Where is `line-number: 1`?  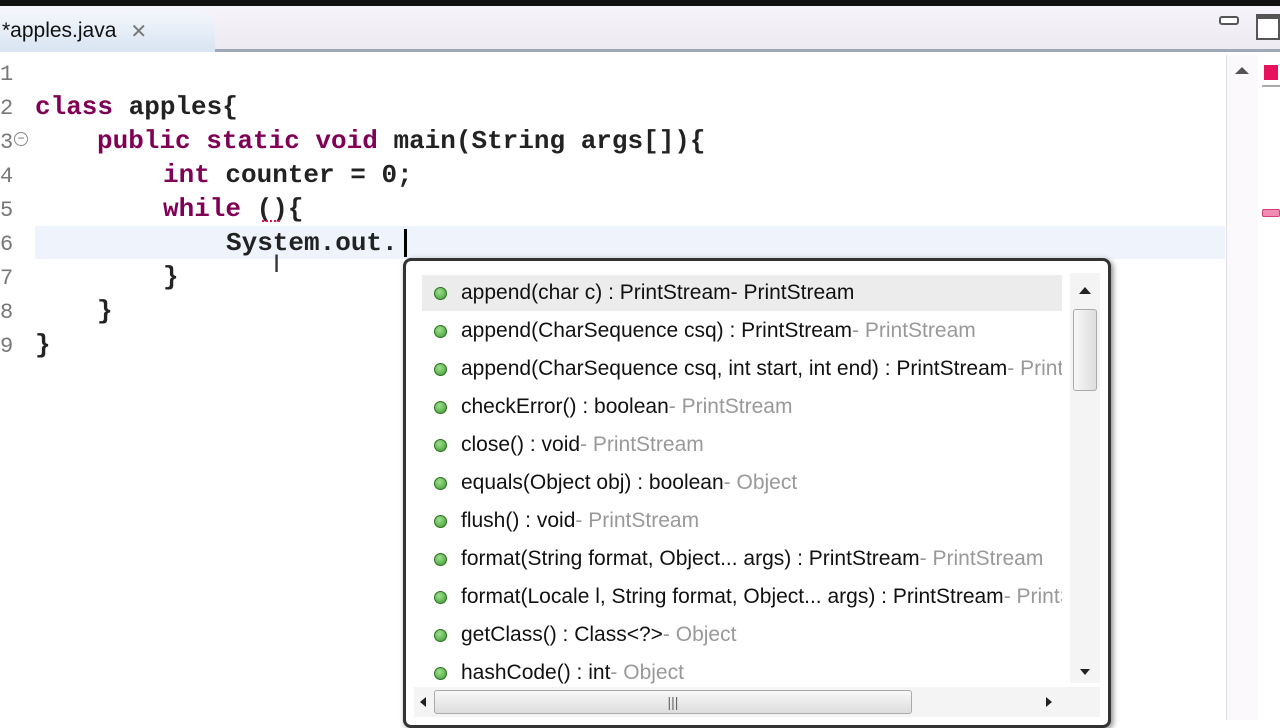 line-number: 1 is located at coordinates (7, 74).